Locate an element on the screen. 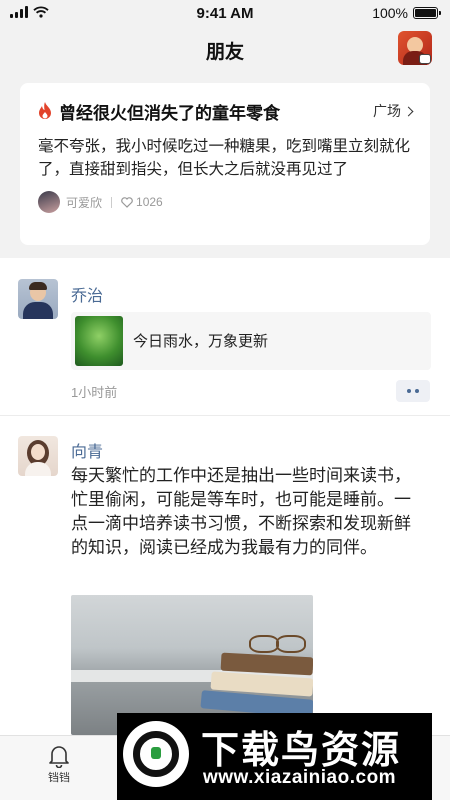 This screenshot has height=800, width=450. status-right: 100% is located at coordinates (406, 13).